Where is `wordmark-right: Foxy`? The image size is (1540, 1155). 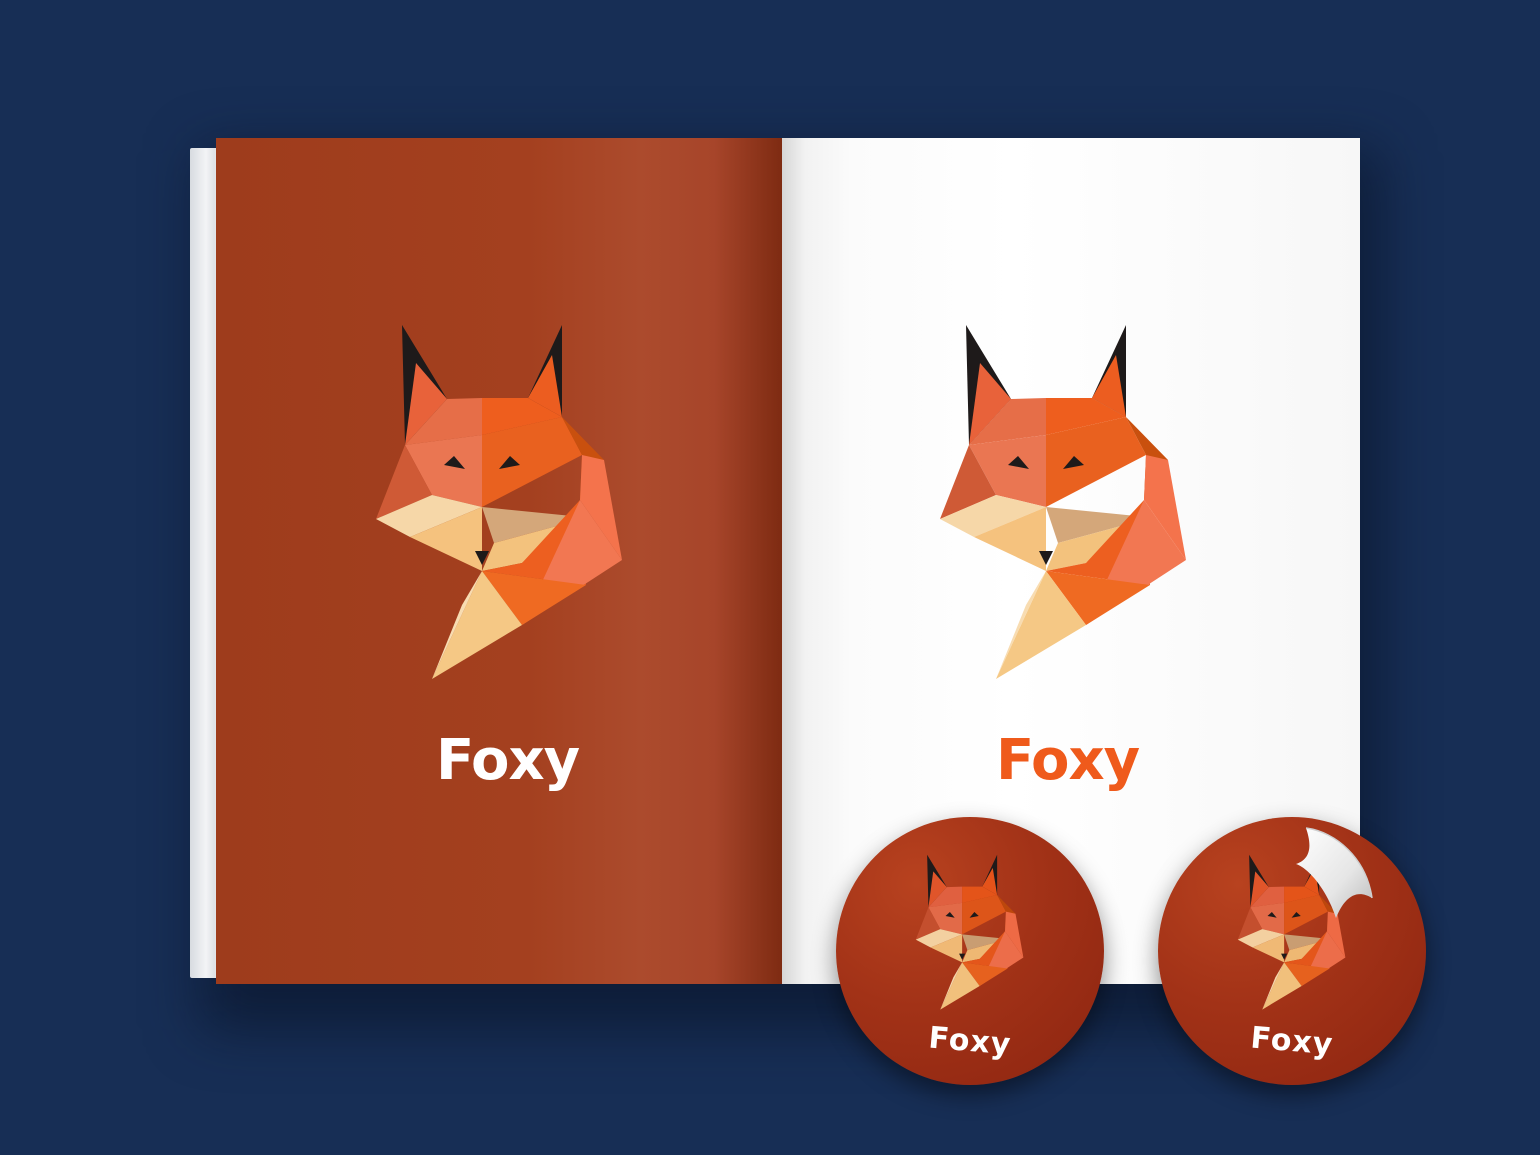 wordmark-right: Foxy is located at coordinates (1068, 760).